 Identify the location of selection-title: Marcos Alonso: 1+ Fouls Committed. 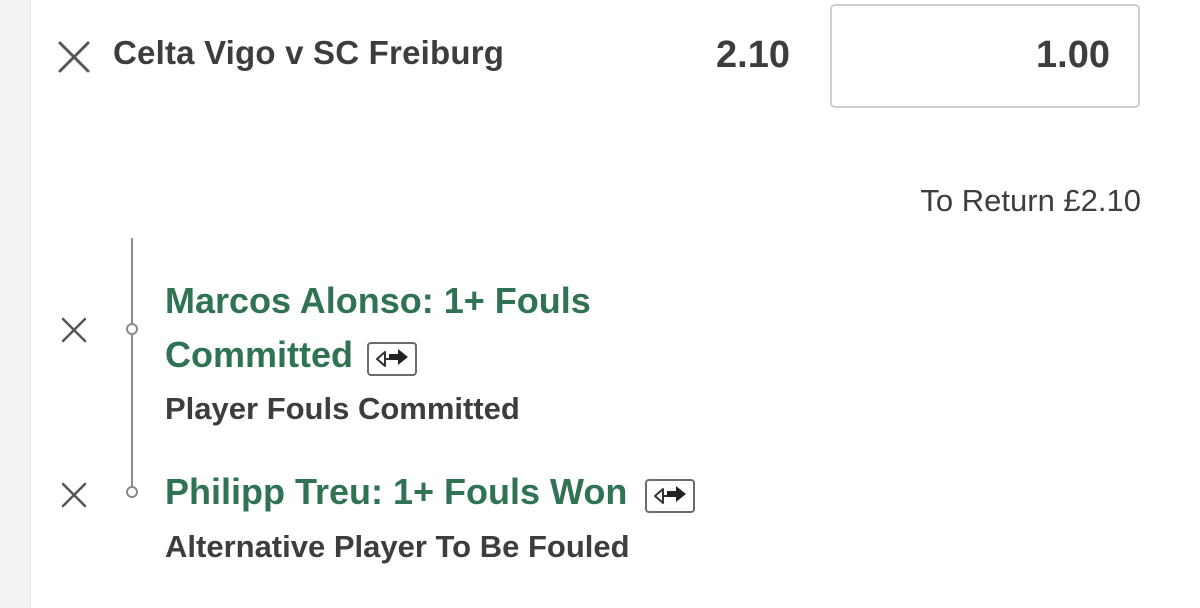
(378, 328).